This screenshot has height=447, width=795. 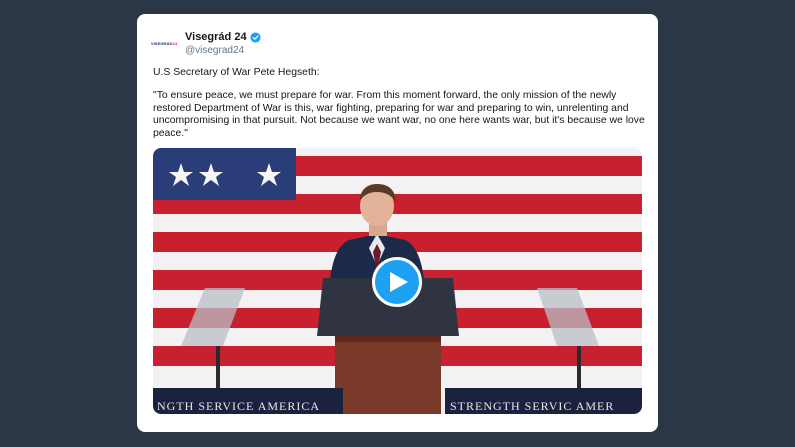 I want to click on avatar-logo: VISEGRÁD24, so click(x=164, y=43).